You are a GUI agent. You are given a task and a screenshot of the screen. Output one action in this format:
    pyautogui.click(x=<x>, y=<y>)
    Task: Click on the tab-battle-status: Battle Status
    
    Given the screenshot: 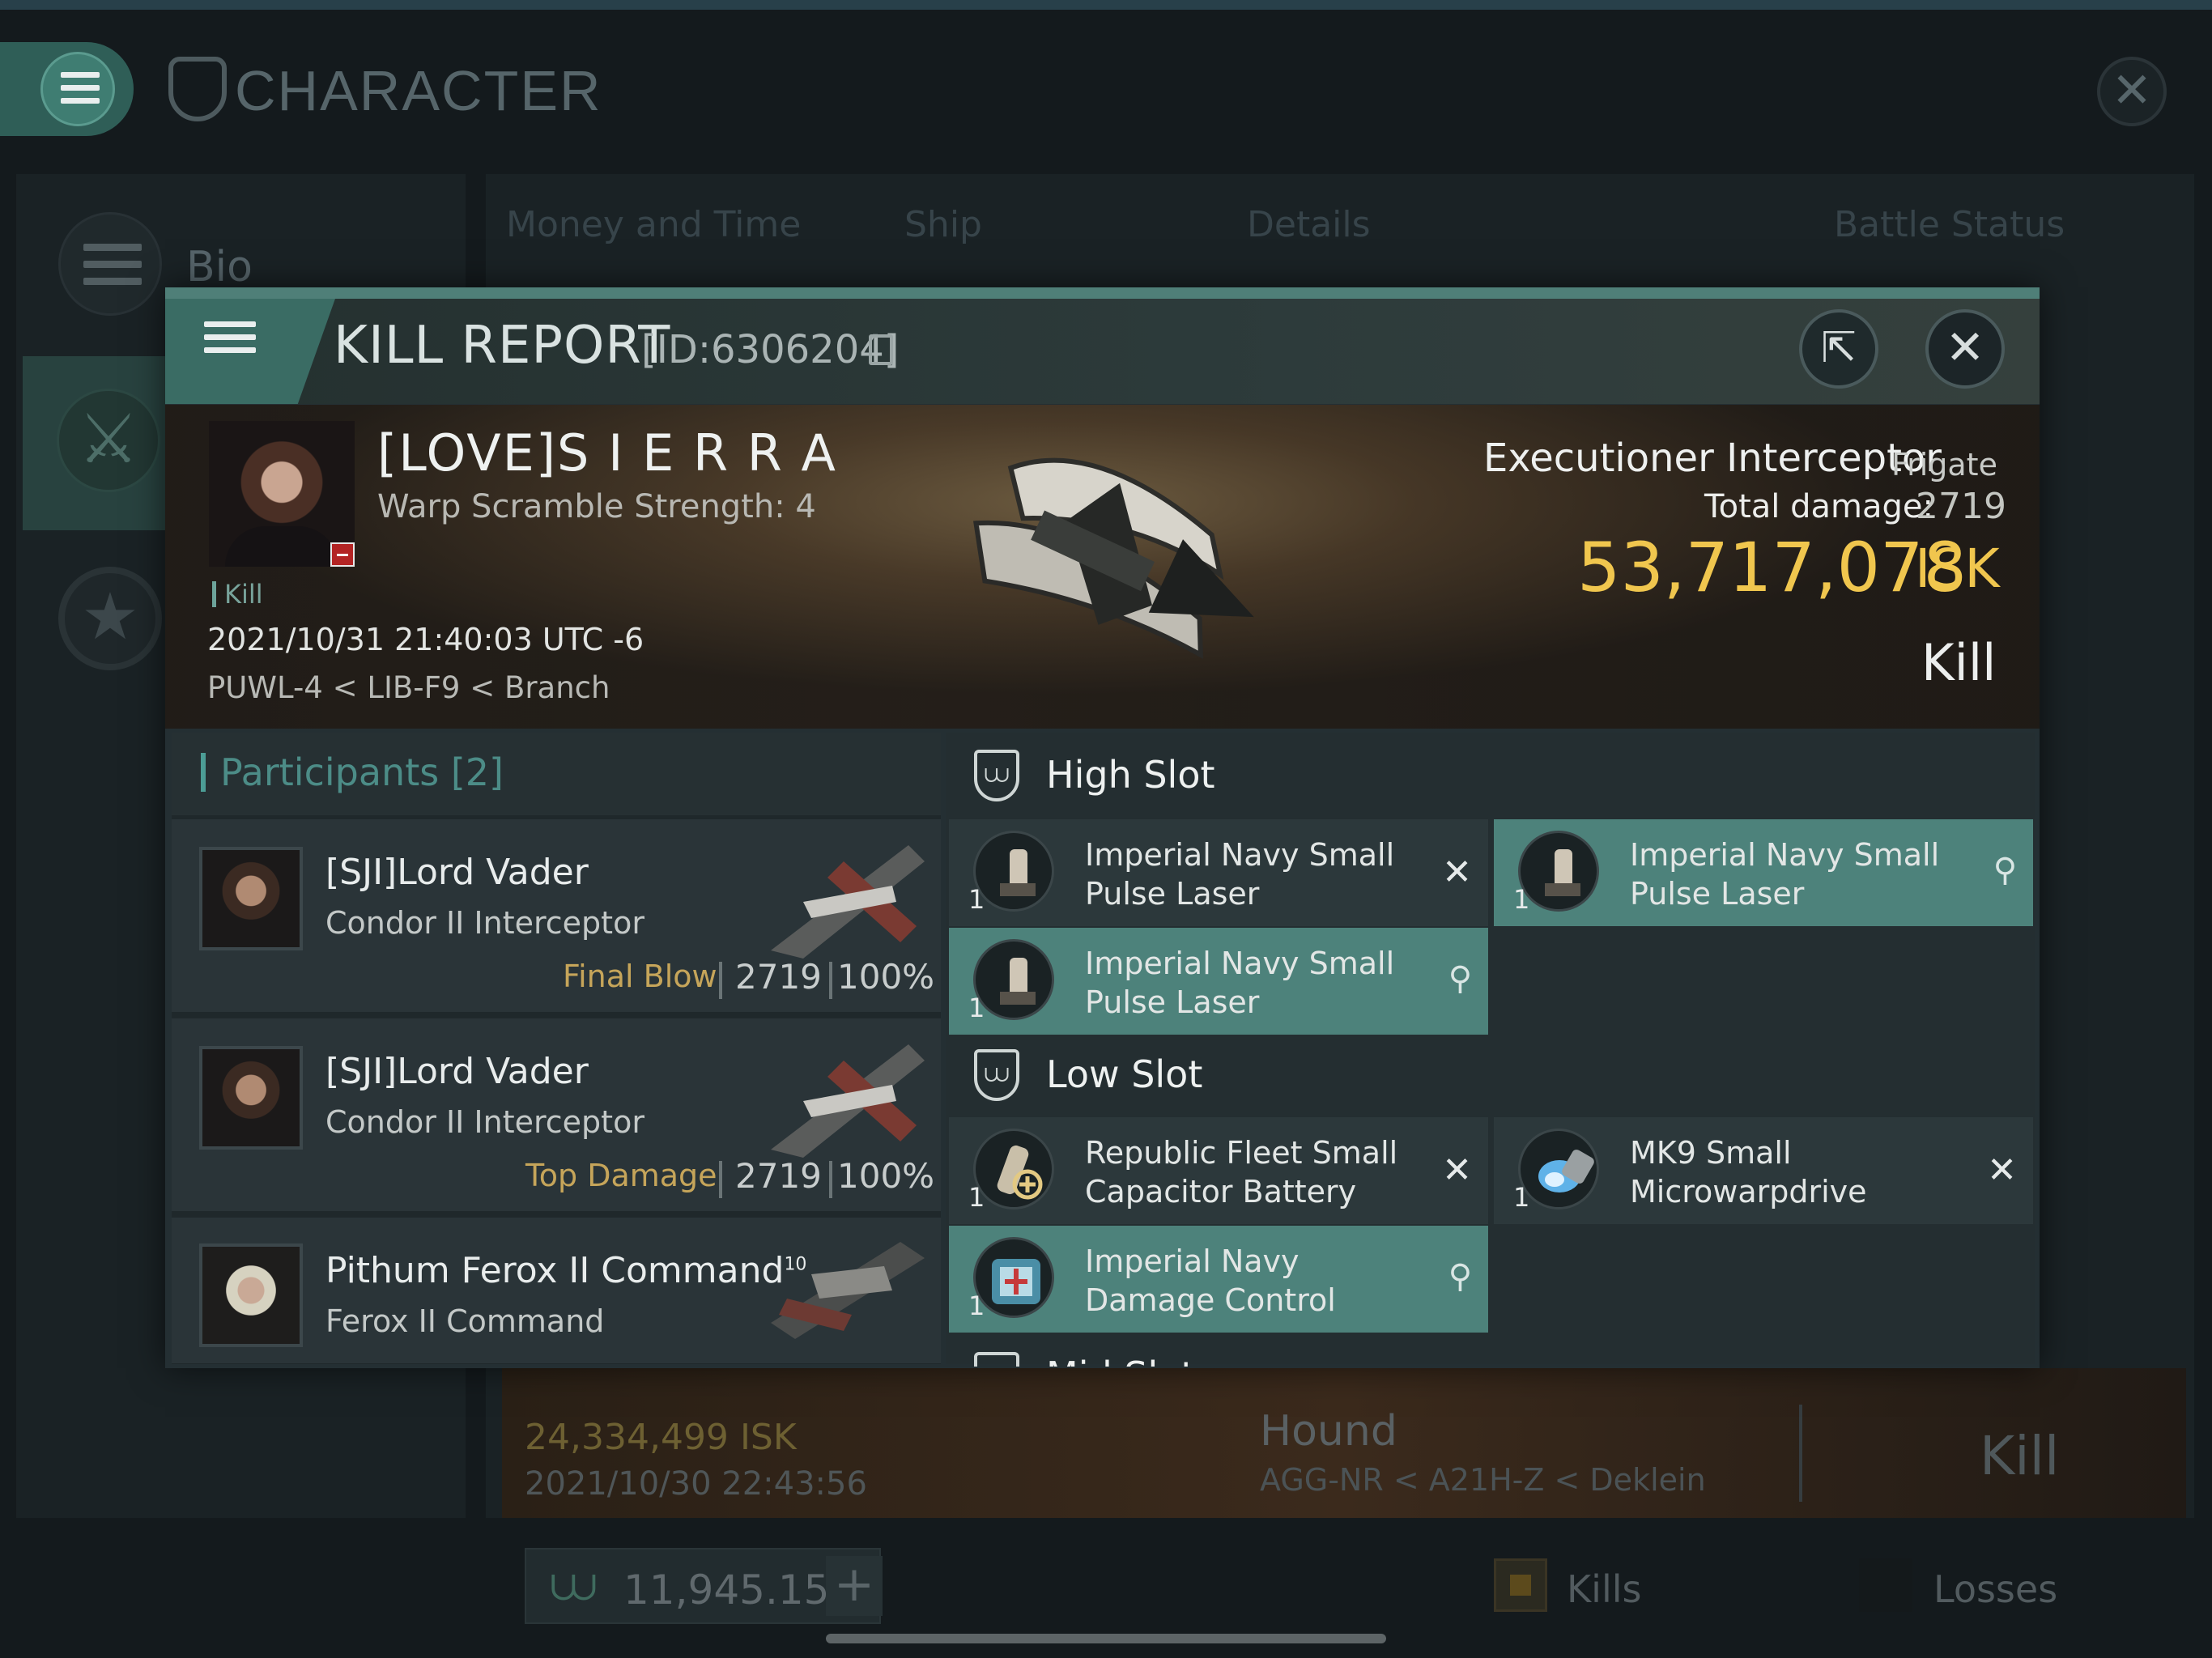 What is the action you would take?
    pyautogui.click(x=1949, y=224)
    